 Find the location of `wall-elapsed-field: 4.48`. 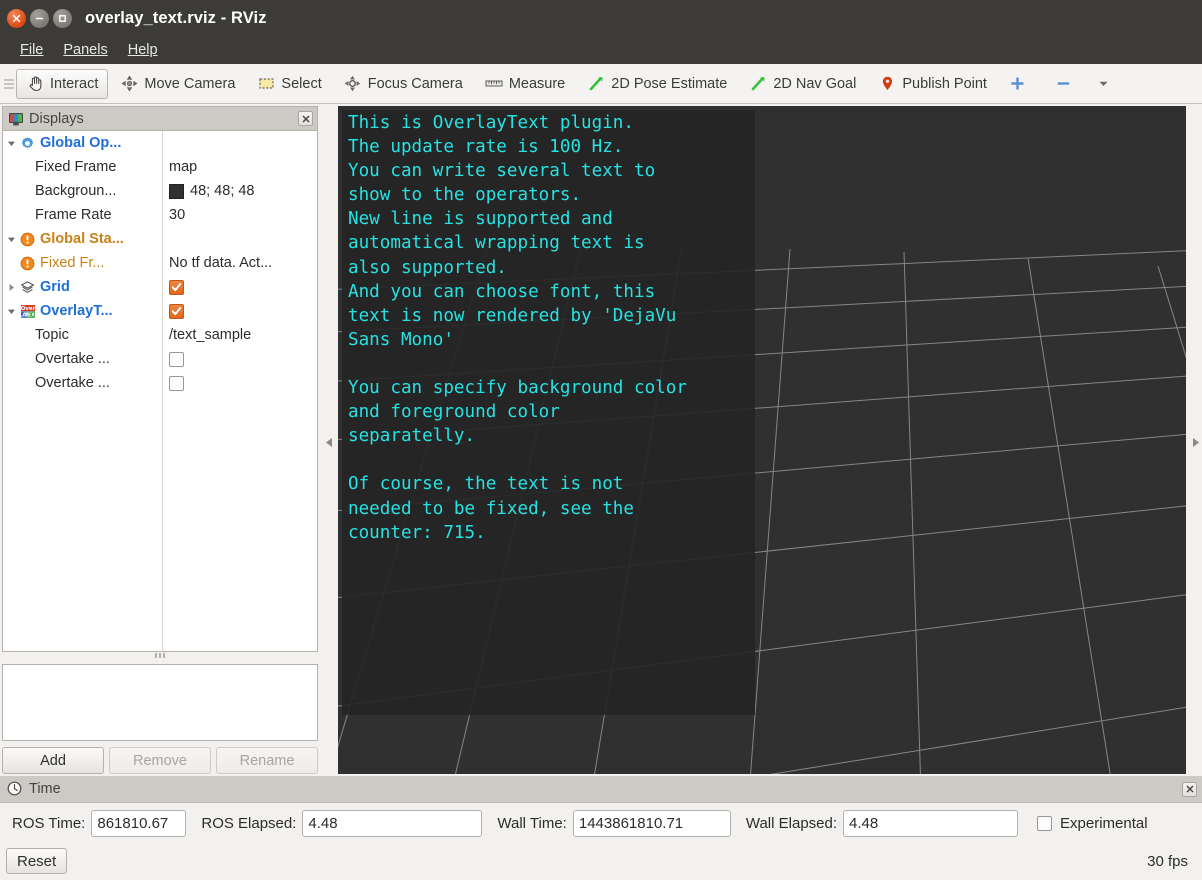

wall-elapsed-field: 4.48 is located at coordinates (931, 823).